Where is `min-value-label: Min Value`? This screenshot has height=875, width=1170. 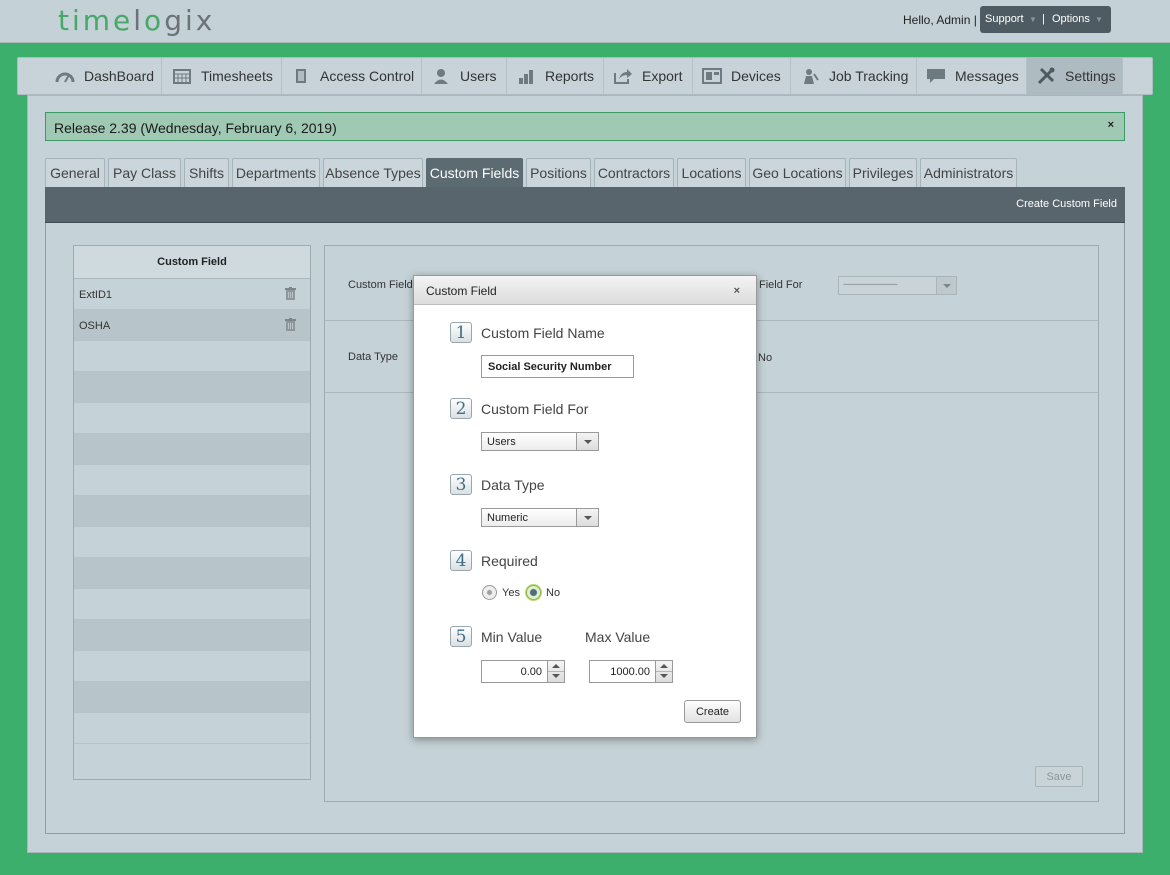
min-value-label: Min Value is located at coordinates (512, 637).